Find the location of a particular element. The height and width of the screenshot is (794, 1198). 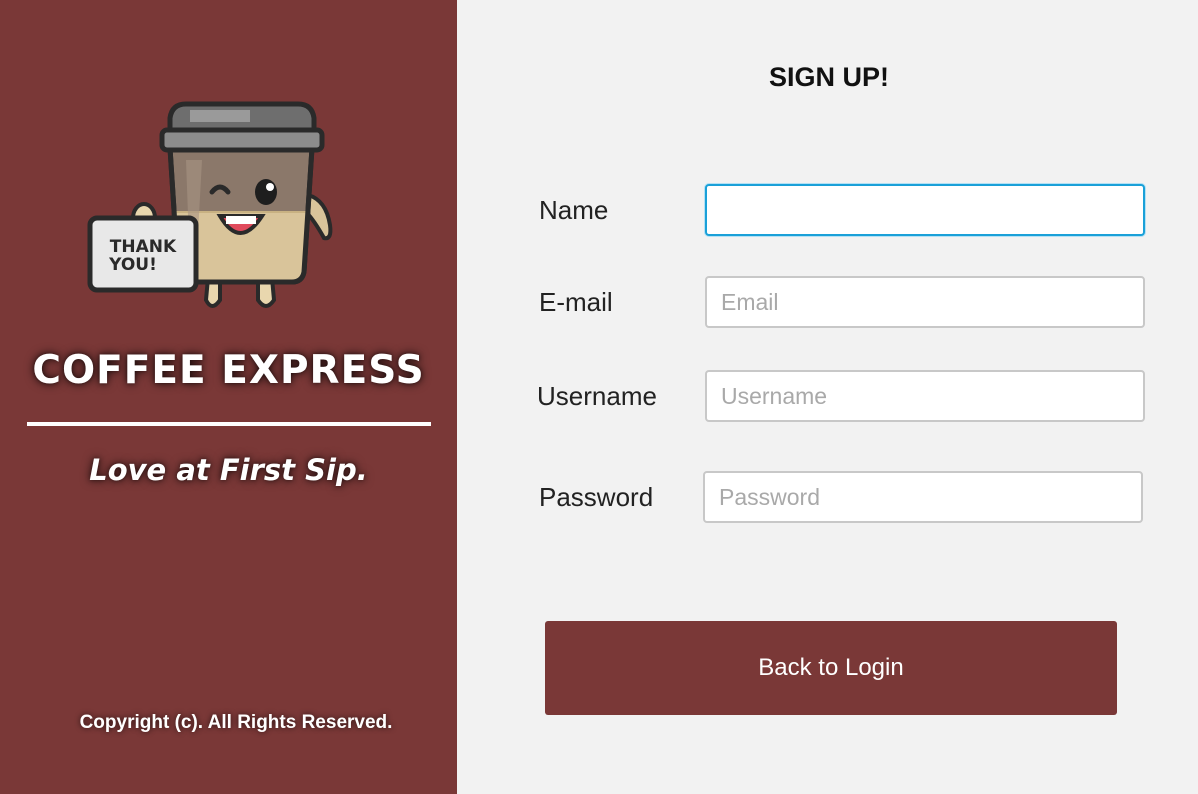

page-title: SIGN UP! is located at coordinates (828, 77).